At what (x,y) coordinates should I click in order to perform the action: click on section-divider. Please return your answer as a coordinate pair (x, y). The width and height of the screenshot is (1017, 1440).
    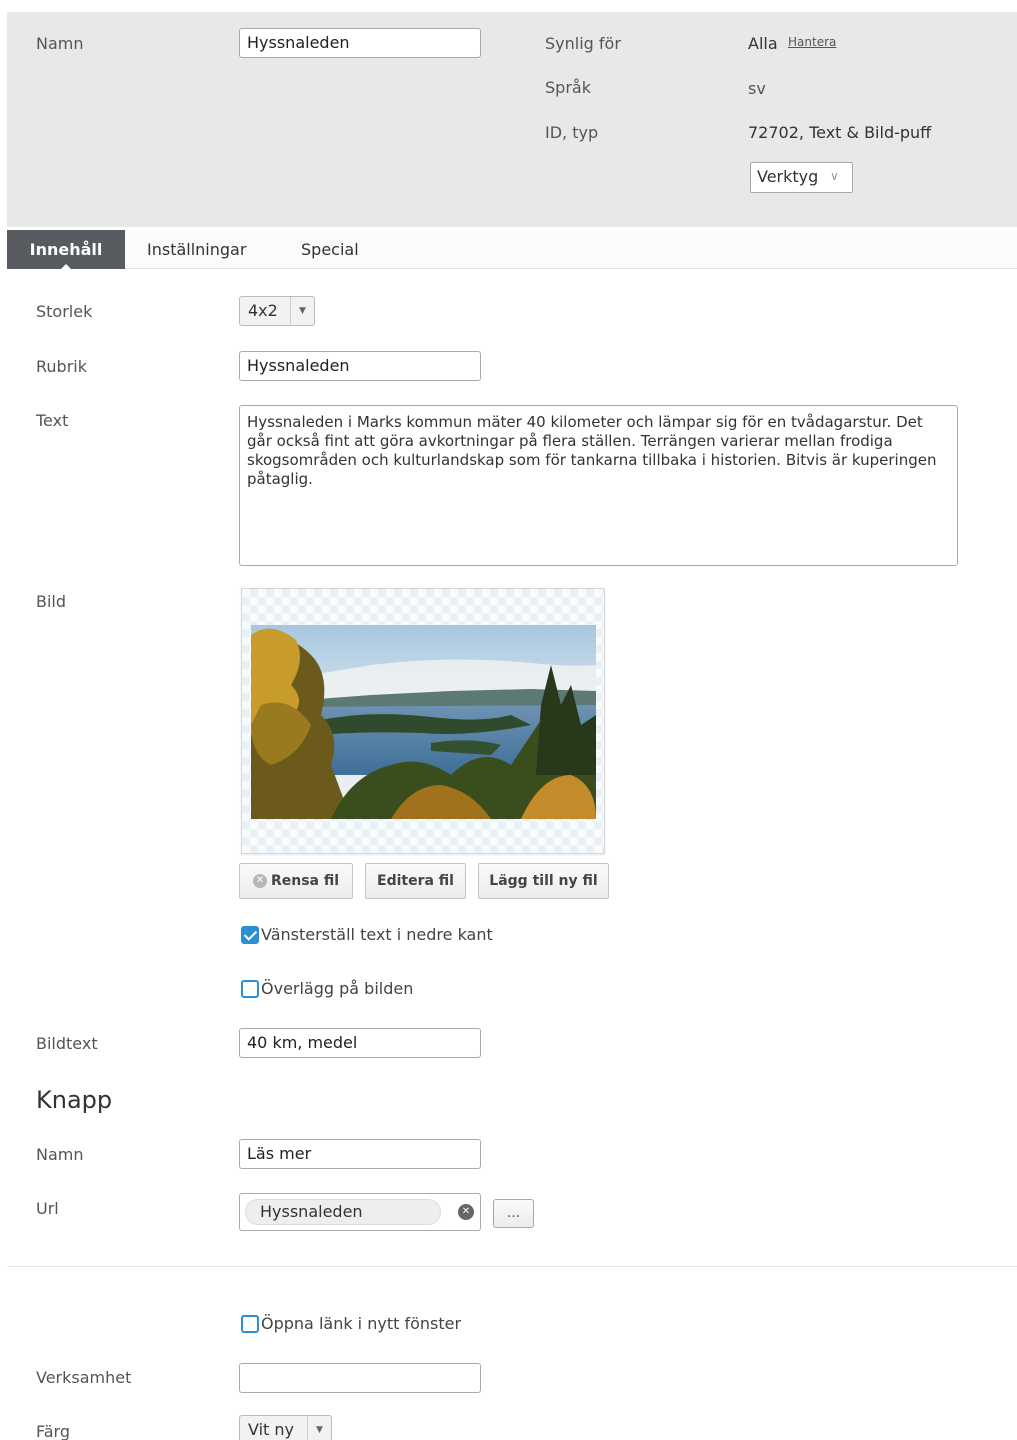
    Looking at the image, I should click on (512, 1266).